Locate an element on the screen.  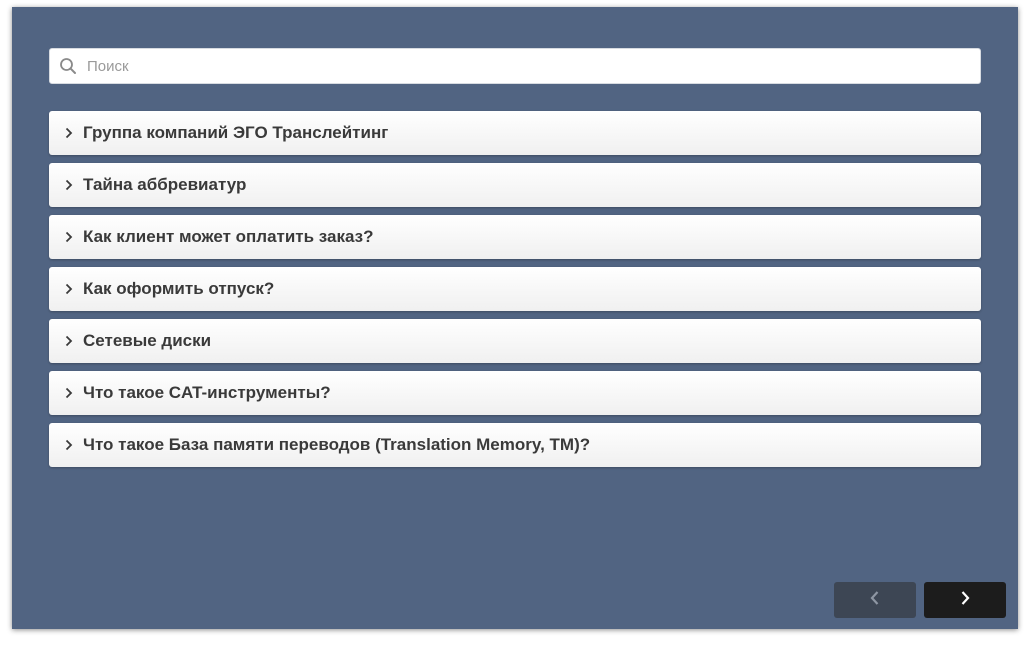
search-box is located at coordinates (515, 66).